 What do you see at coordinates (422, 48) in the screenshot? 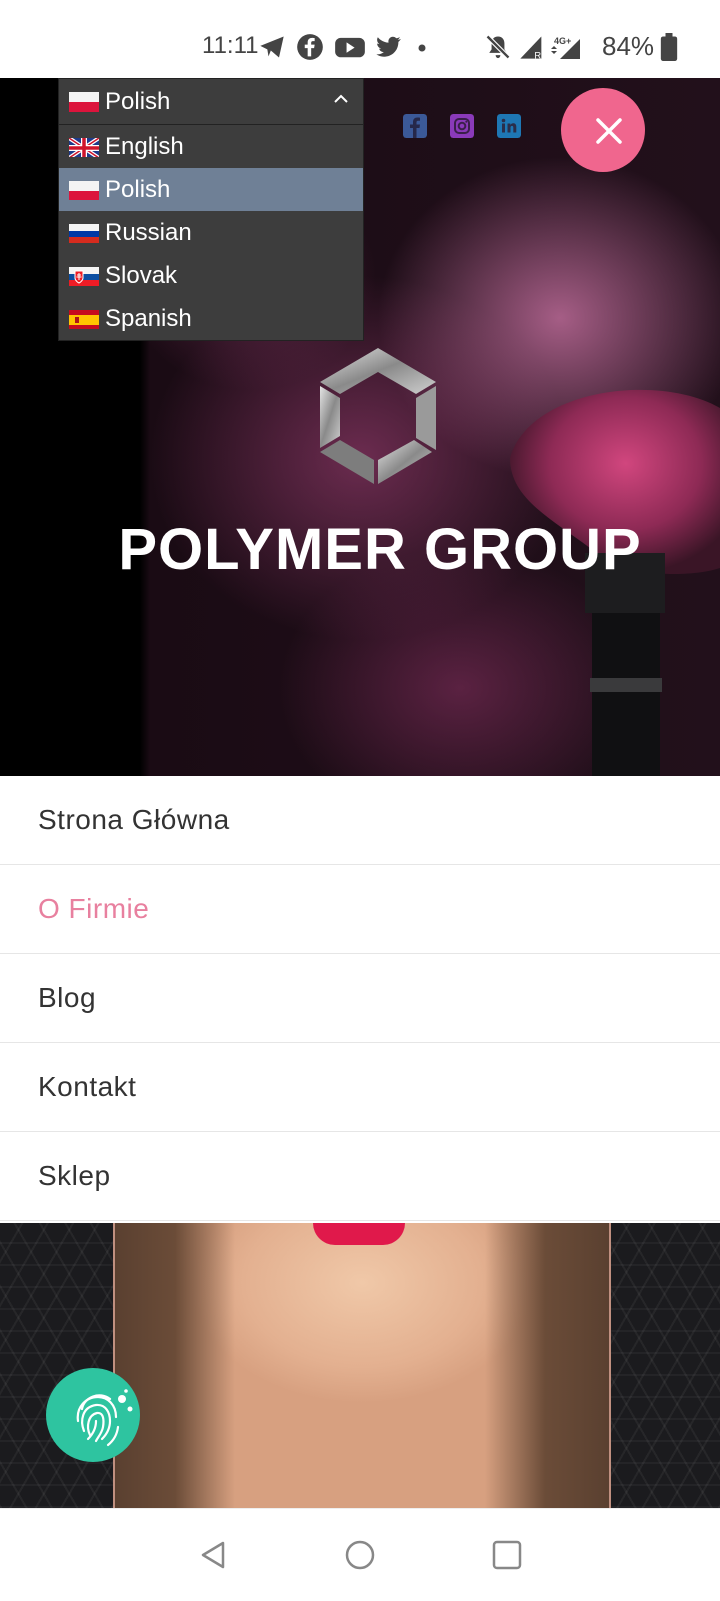
I see `dot-icon` at bounding box center [422, 48].